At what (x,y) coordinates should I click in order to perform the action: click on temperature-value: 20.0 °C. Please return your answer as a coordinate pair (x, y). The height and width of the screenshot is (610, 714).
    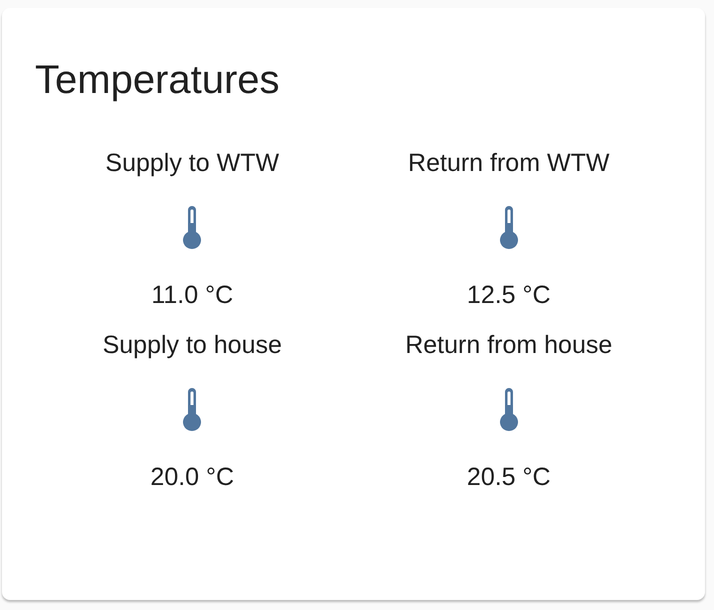
    Looking at the image, I should click on (192, 477).